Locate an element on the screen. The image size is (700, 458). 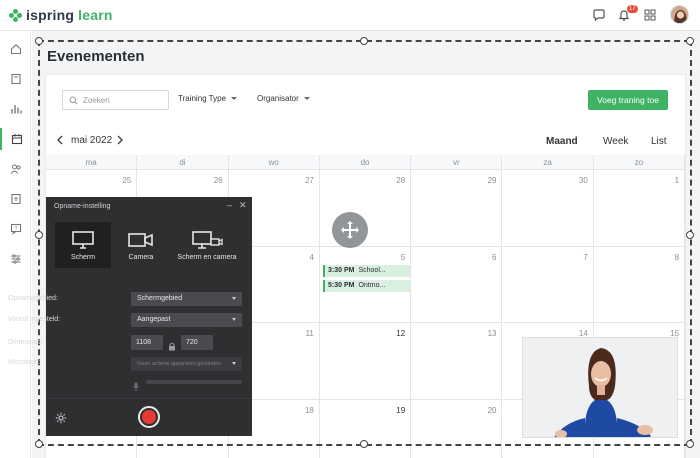
search-input is located at coordinates (123, 100).